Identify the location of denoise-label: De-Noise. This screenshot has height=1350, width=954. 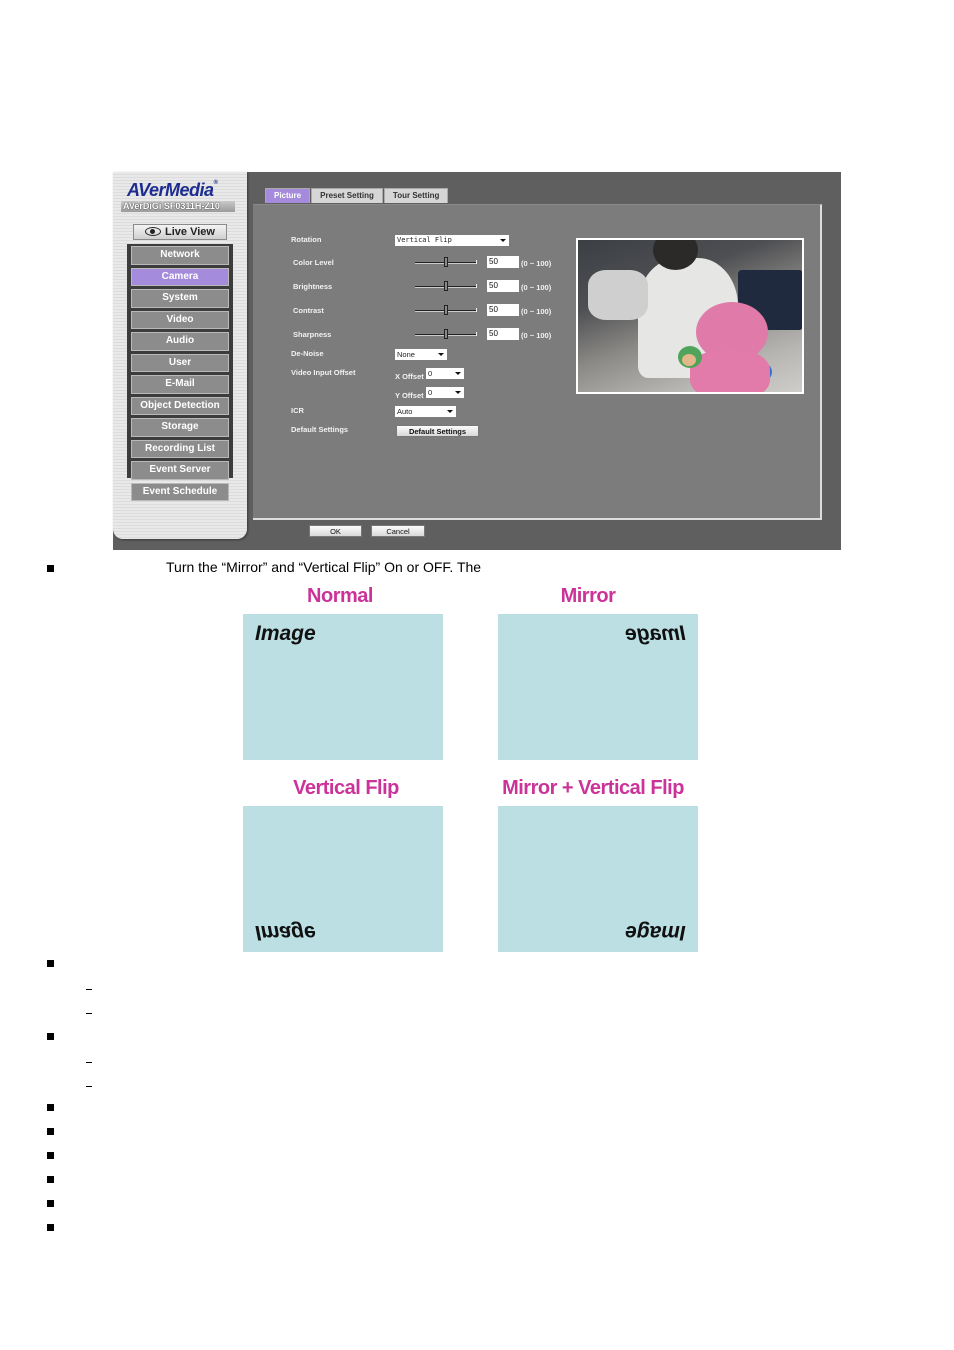
(307, 353).